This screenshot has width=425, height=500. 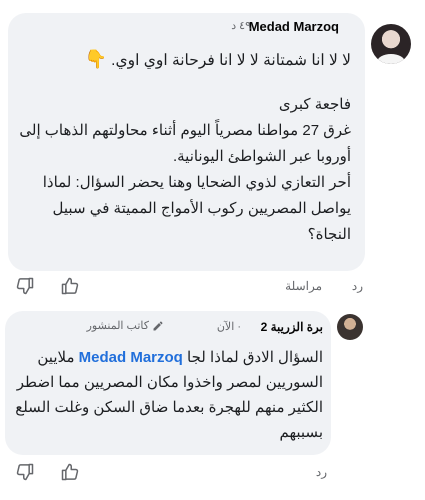 What do you see at coordinates (117, 326) in the screenshot?
I see `author-badge-label: كاتب المنشور` at bounding box center [117, 326].